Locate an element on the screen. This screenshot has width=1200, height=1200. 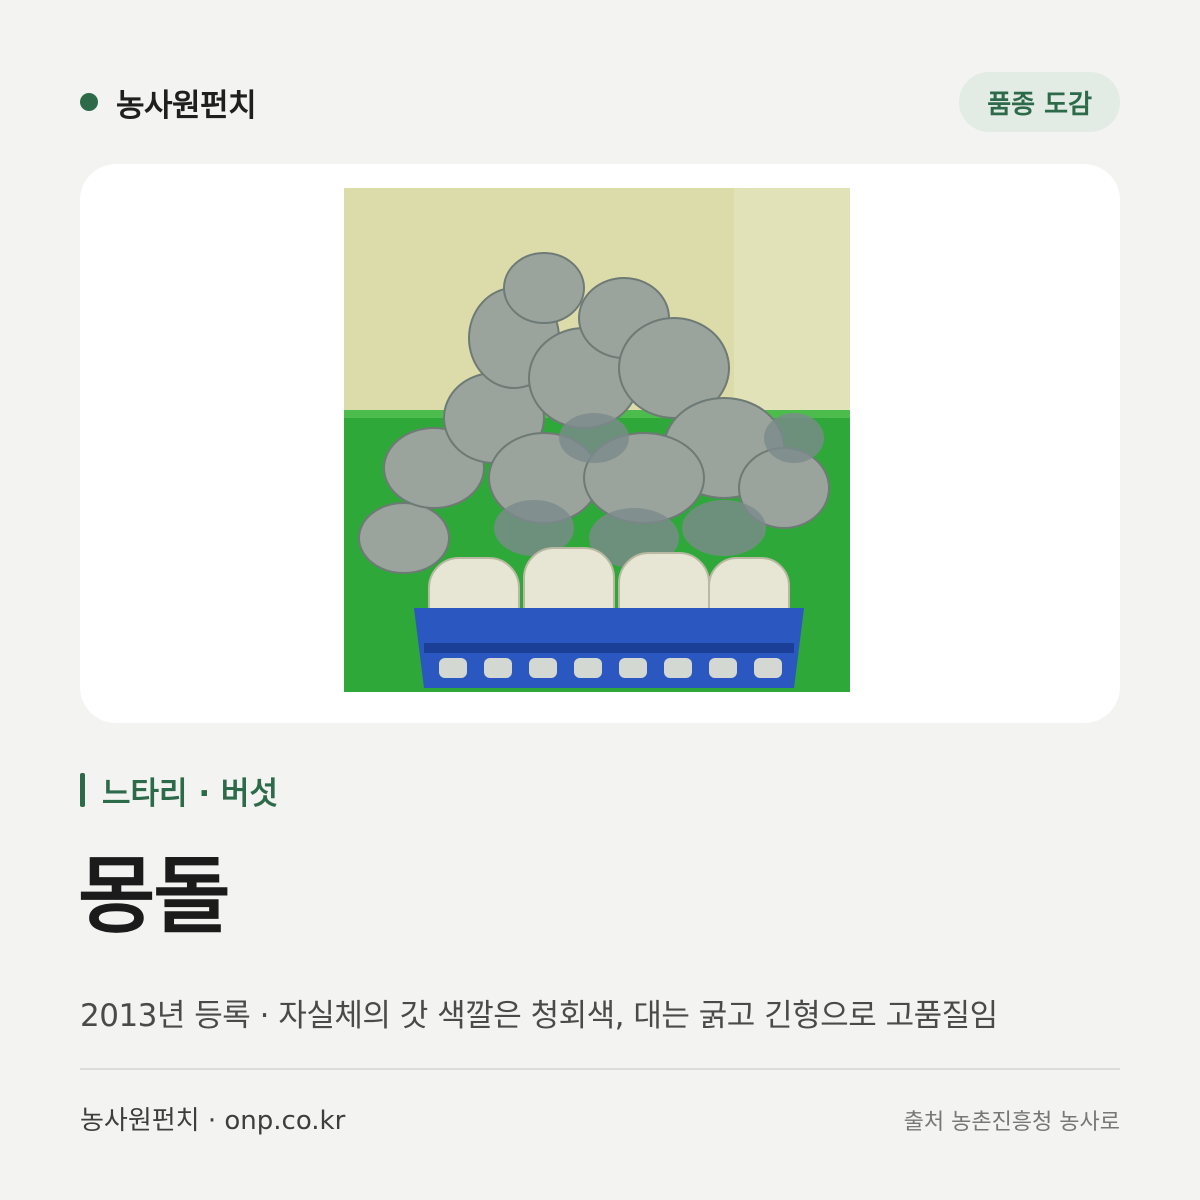
category-chip: 품종 도감 is located at coordinates (1039, 102).